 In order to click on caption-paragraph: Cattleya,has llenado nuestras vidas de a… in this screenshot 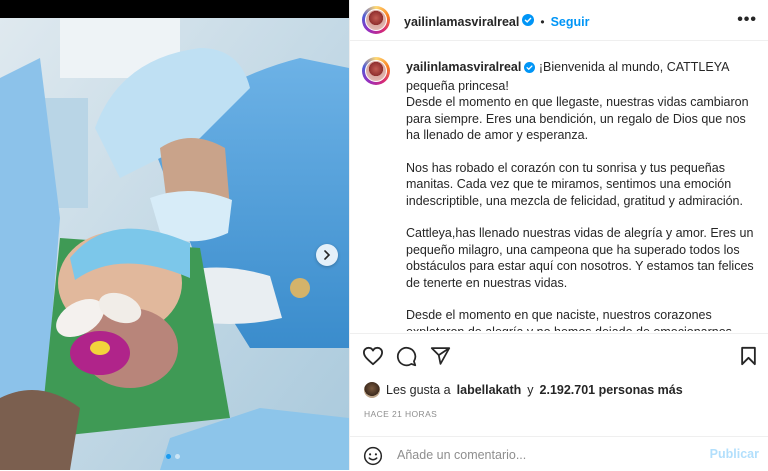, I will do `click(580, 258)`.